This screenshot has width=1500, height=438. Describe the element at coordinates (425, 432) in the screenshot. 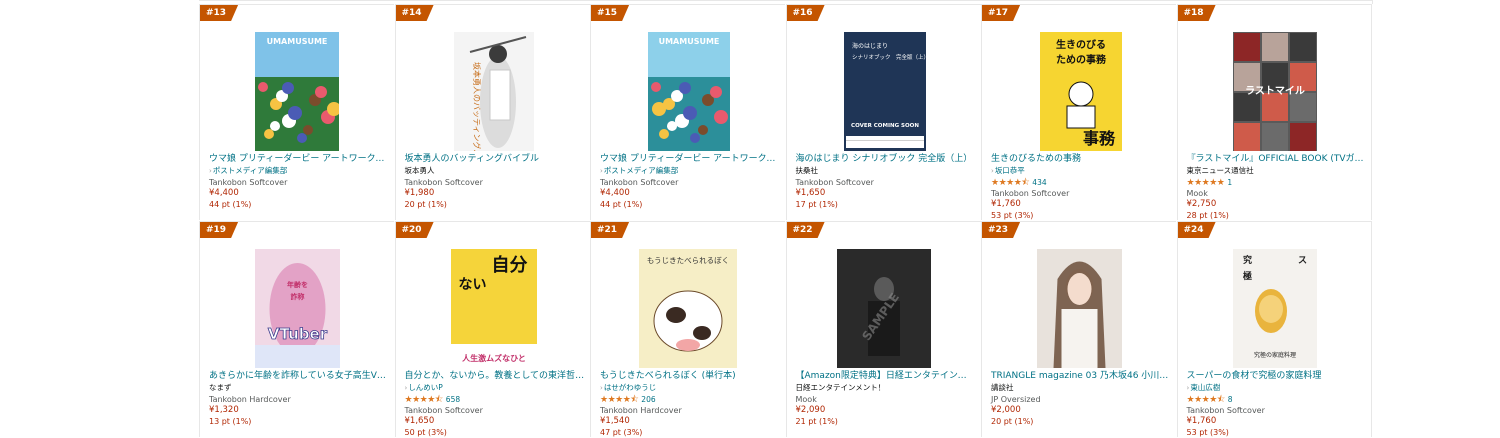

I see `points: 50 pt (3%)` at that location.